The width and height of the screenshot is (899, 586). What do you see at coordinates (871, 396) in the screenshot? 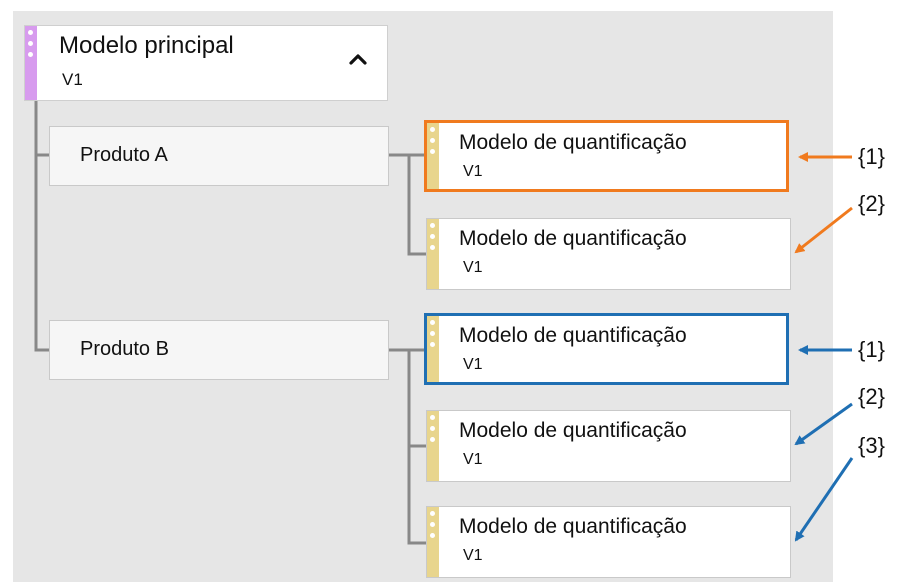
I see `callout-label-b2: {2}` at bounding box center [871, 396].